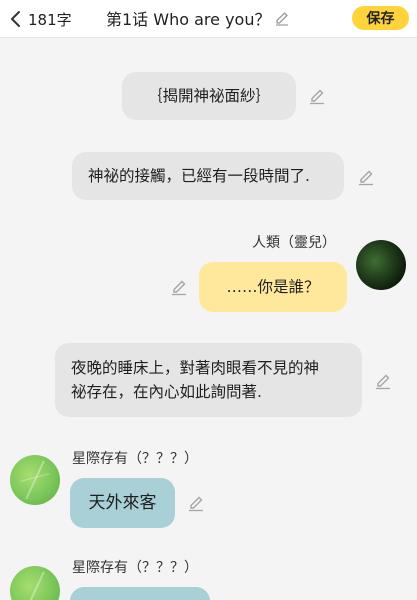 The height and width of the screenshot is (600, 417). I want to click on other-message-bubble, so click(140, 593).